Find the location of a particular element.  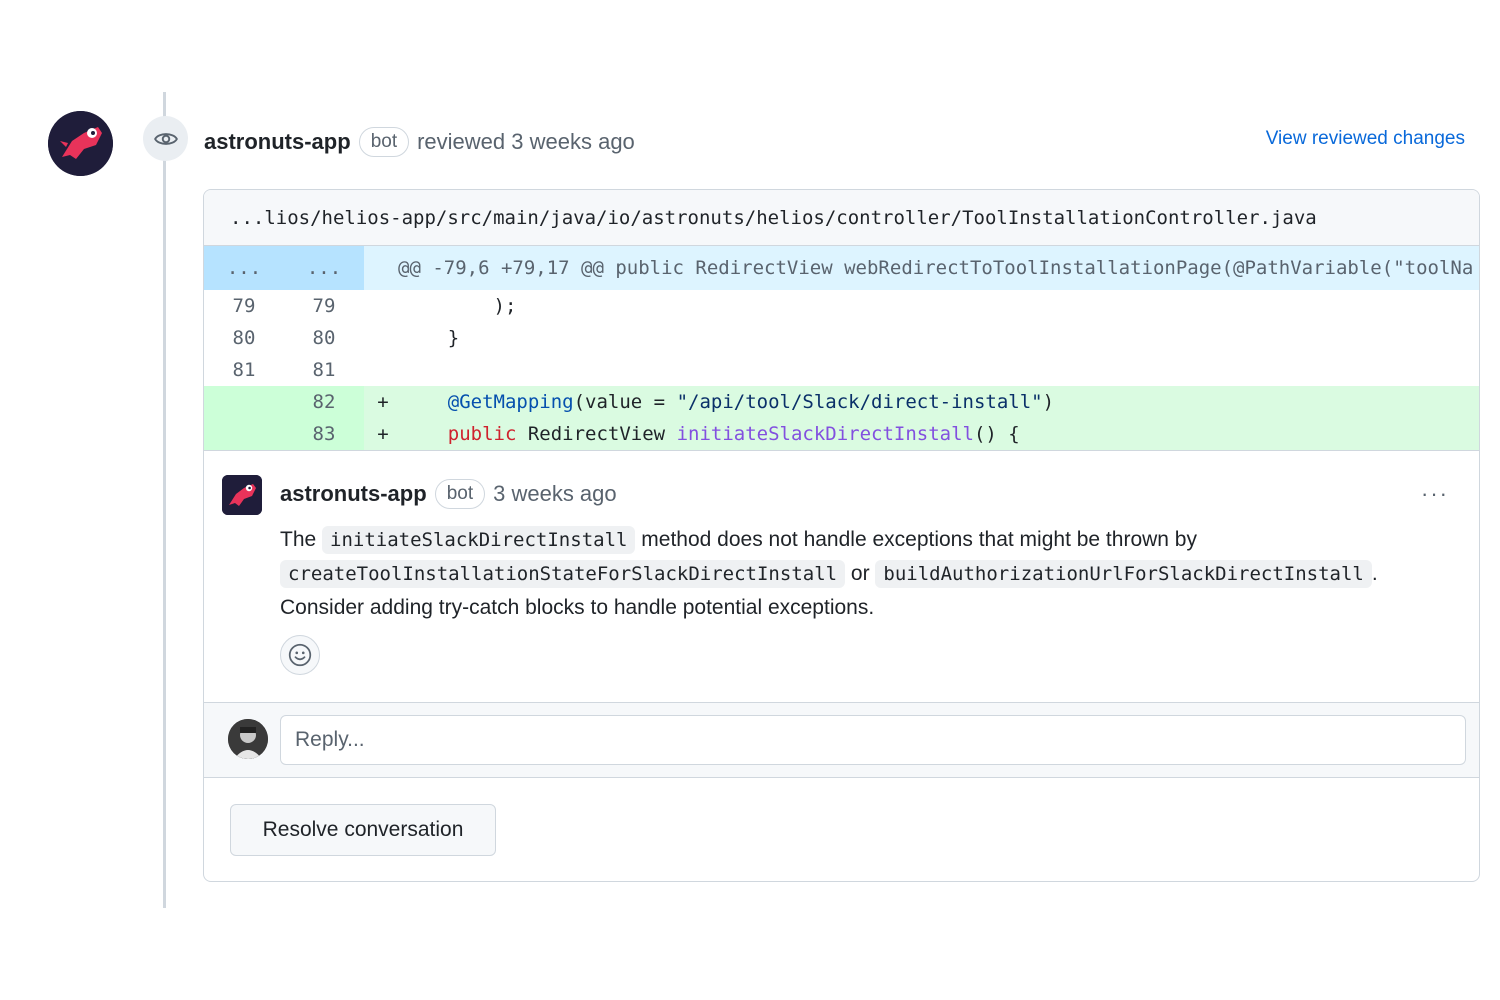

more-options-icon: ··· is located at coordinates (1435, 494).